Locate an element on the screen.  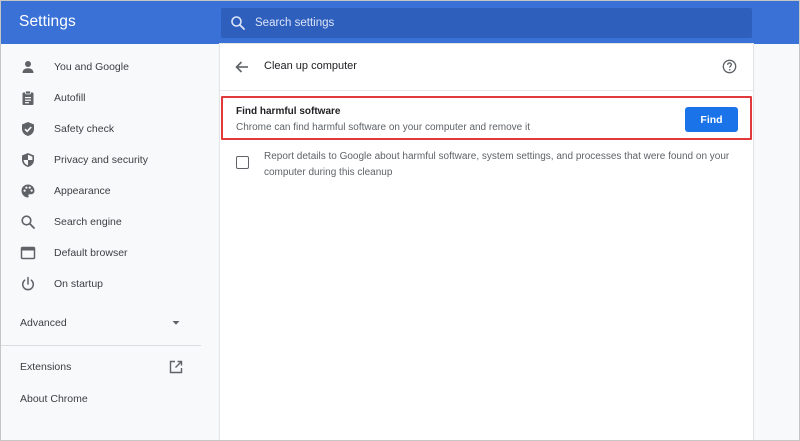
shield-check-icon is located at coordinates (28, 128).